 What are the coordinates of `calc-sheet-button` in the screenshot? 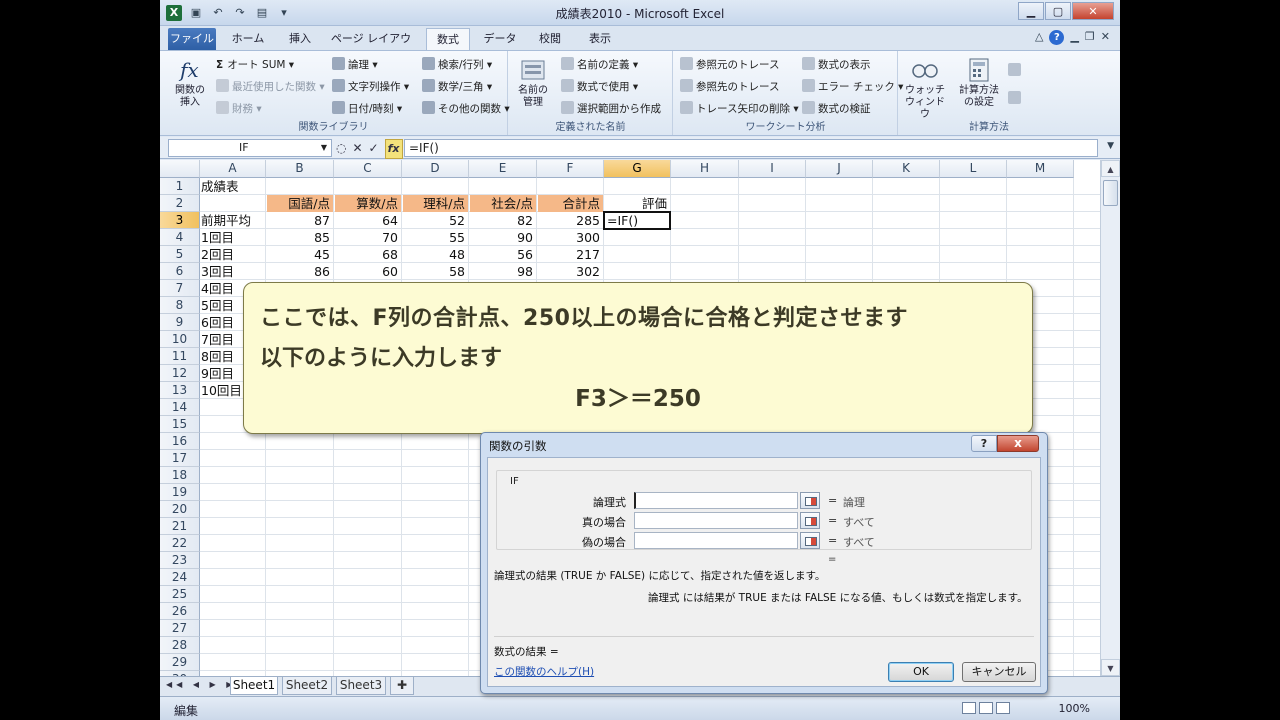 It's located at (1016, 98).